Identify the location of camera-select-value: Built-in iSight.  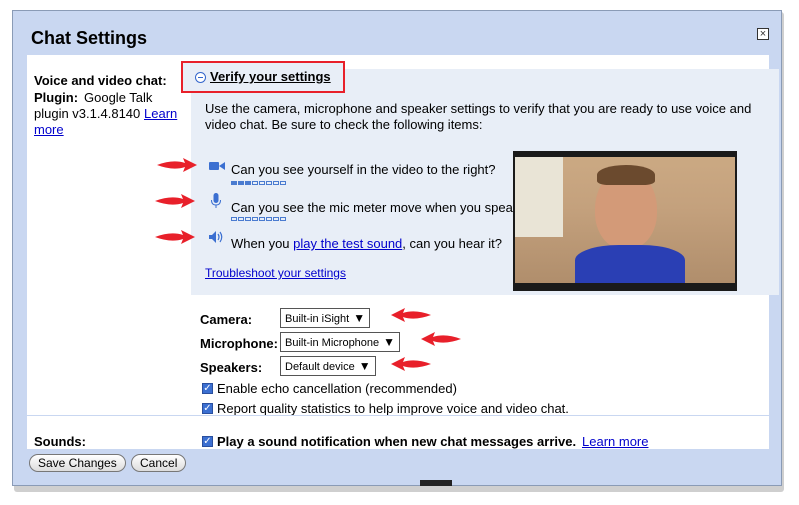
(317, 319).